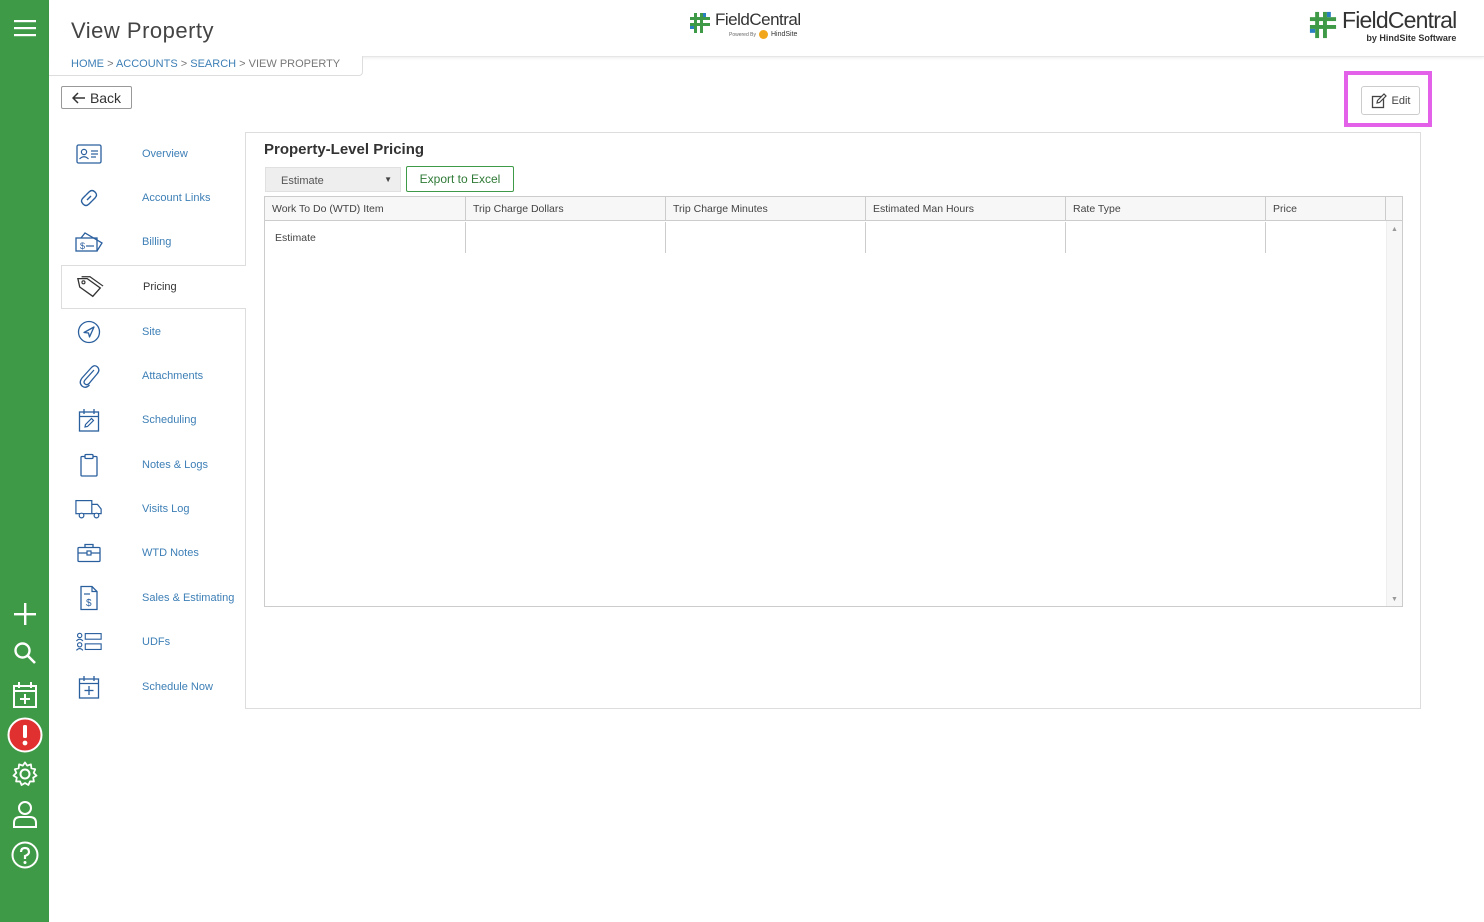 This screenshot has height=922, width=1484. What do you see at coordinates (89, 242) in the screenshot?
I see `billing-icon: $` at bounding box center [89, 242].